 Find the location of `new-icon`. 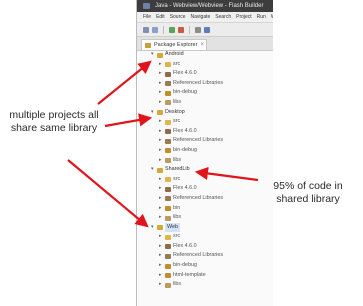

new-icon is located at coordinates (146, 29).